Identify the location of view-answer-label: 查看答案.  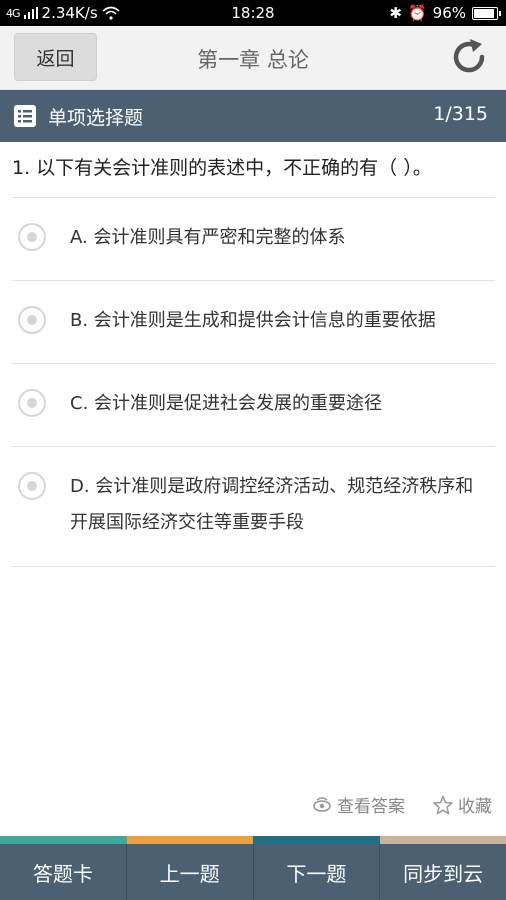
(371, 807).